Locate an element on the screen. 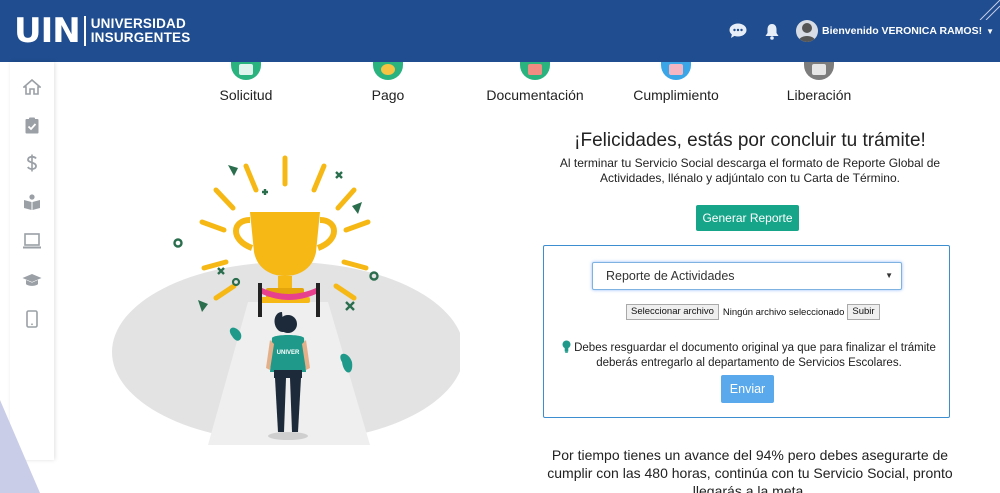  step-documentacion: Documentación is located at coordinates (535, 82).